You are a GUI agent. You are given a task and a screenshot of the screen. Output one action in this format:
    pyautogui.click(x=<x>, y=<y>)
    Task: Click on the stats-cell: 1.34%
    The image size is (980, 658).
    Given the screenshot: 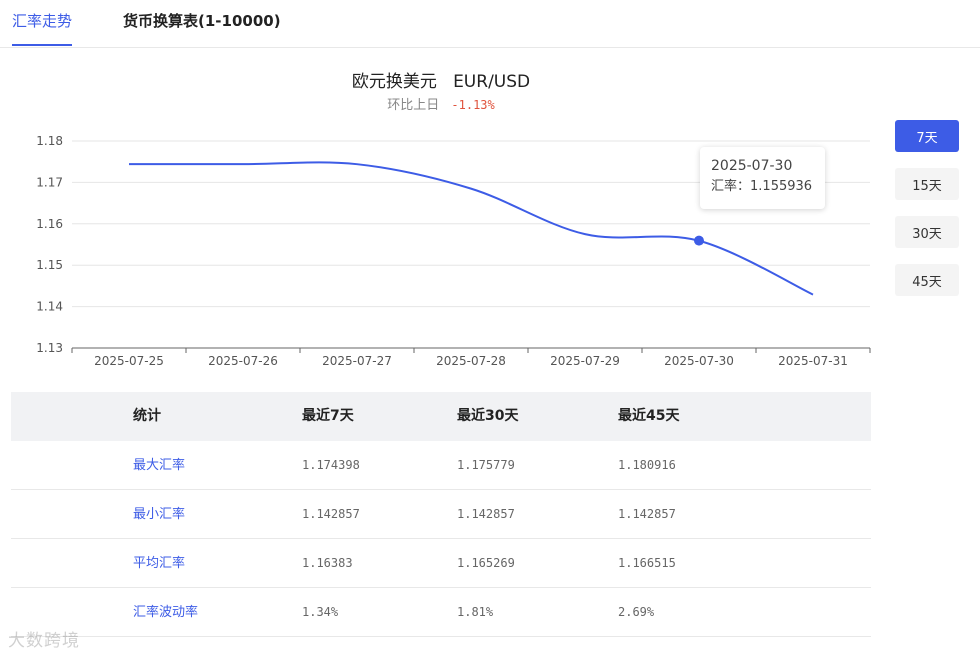 What is the action you would take?
    pyautogui.click(x=320, y=612)
    